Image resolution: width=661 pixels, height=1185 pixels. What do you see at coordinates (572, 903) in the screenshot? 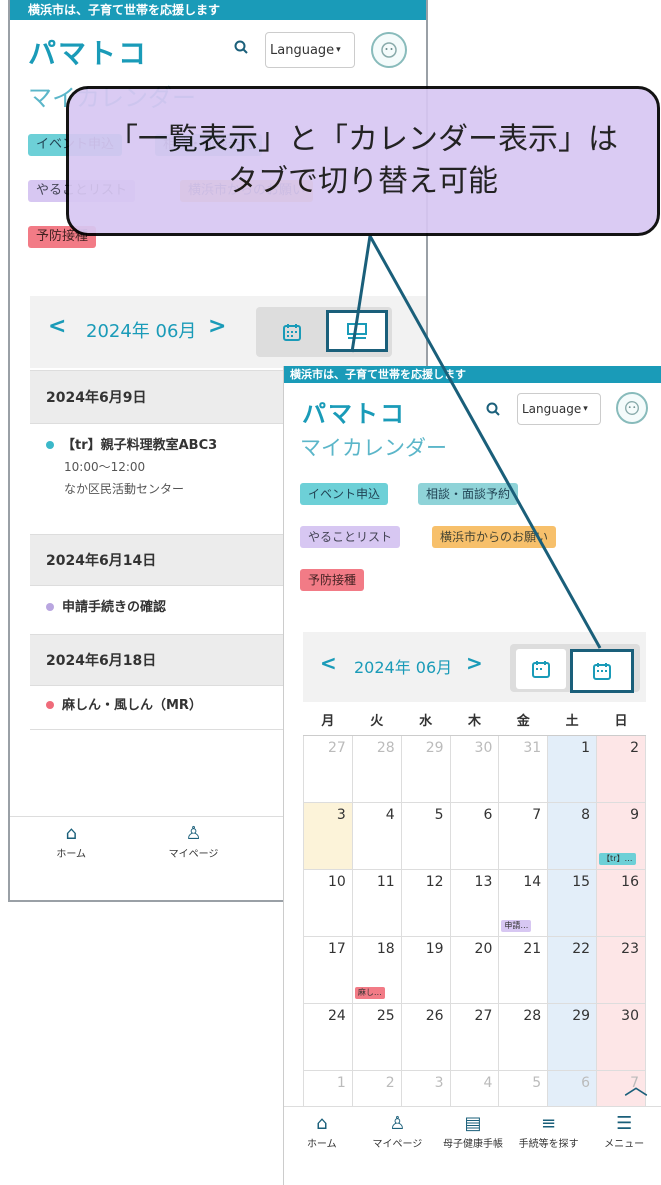
I see `calendar-day: 15` at bounding box center [572, 903].